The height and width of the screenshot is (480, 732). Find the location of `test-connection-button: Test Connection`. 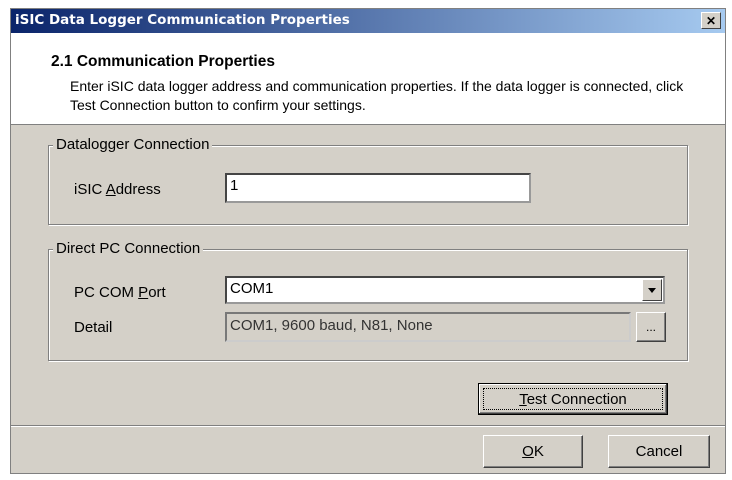

test-connection-button: Test Connection is located at coordinates (573, 399).